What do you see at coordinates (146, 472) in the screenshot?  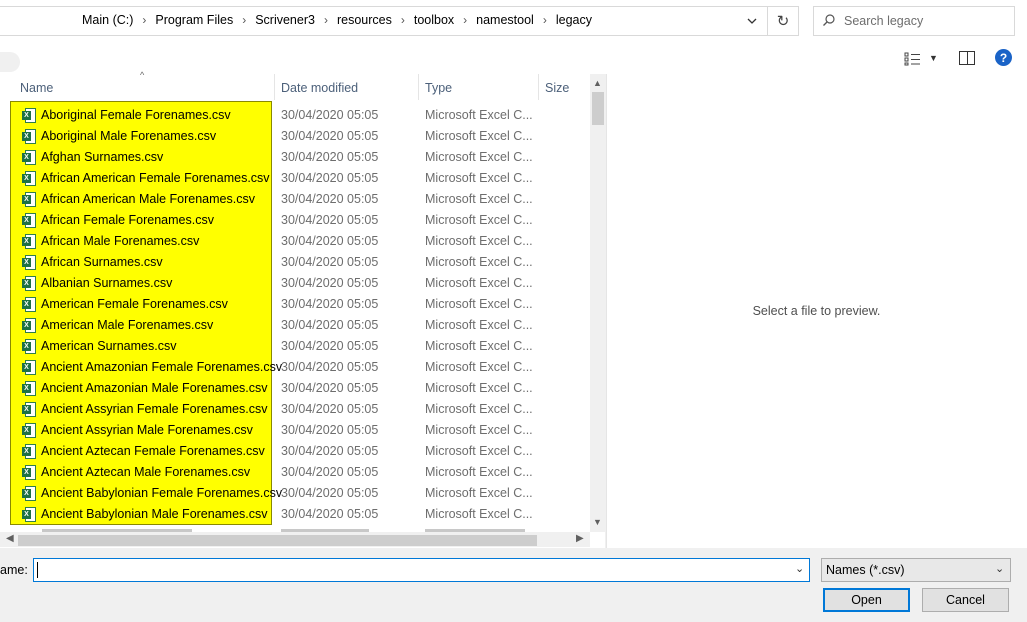 I see `file-name: Ancient Aztecan Male Forenames.csv` at bounding box center [146, 472].